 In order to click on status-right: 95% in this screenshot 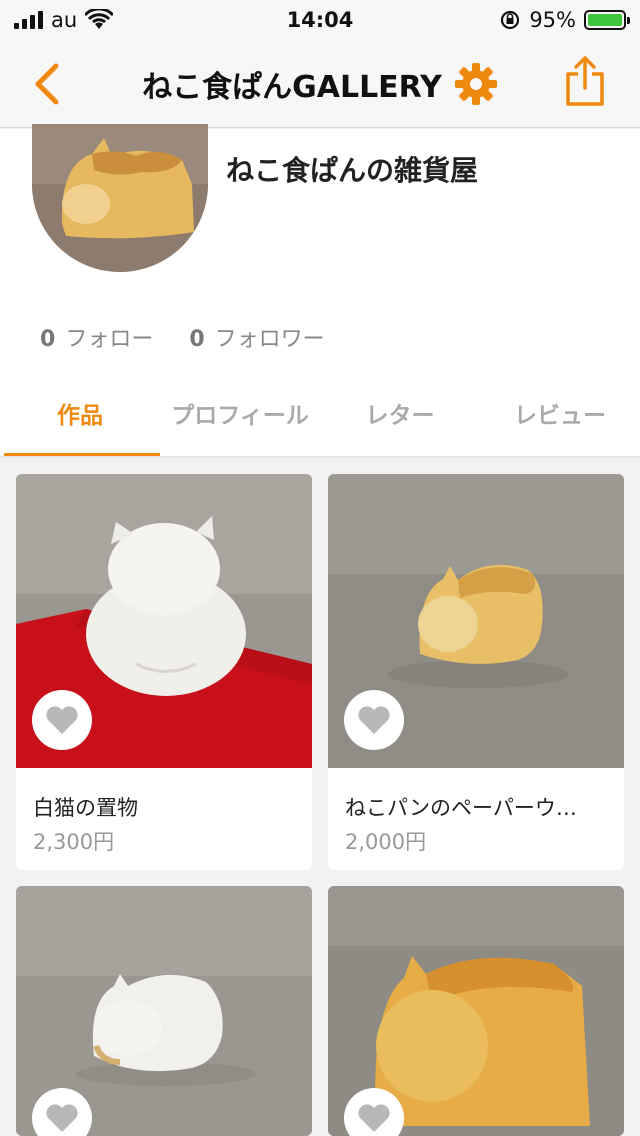, I will do `click(564, 20)`.